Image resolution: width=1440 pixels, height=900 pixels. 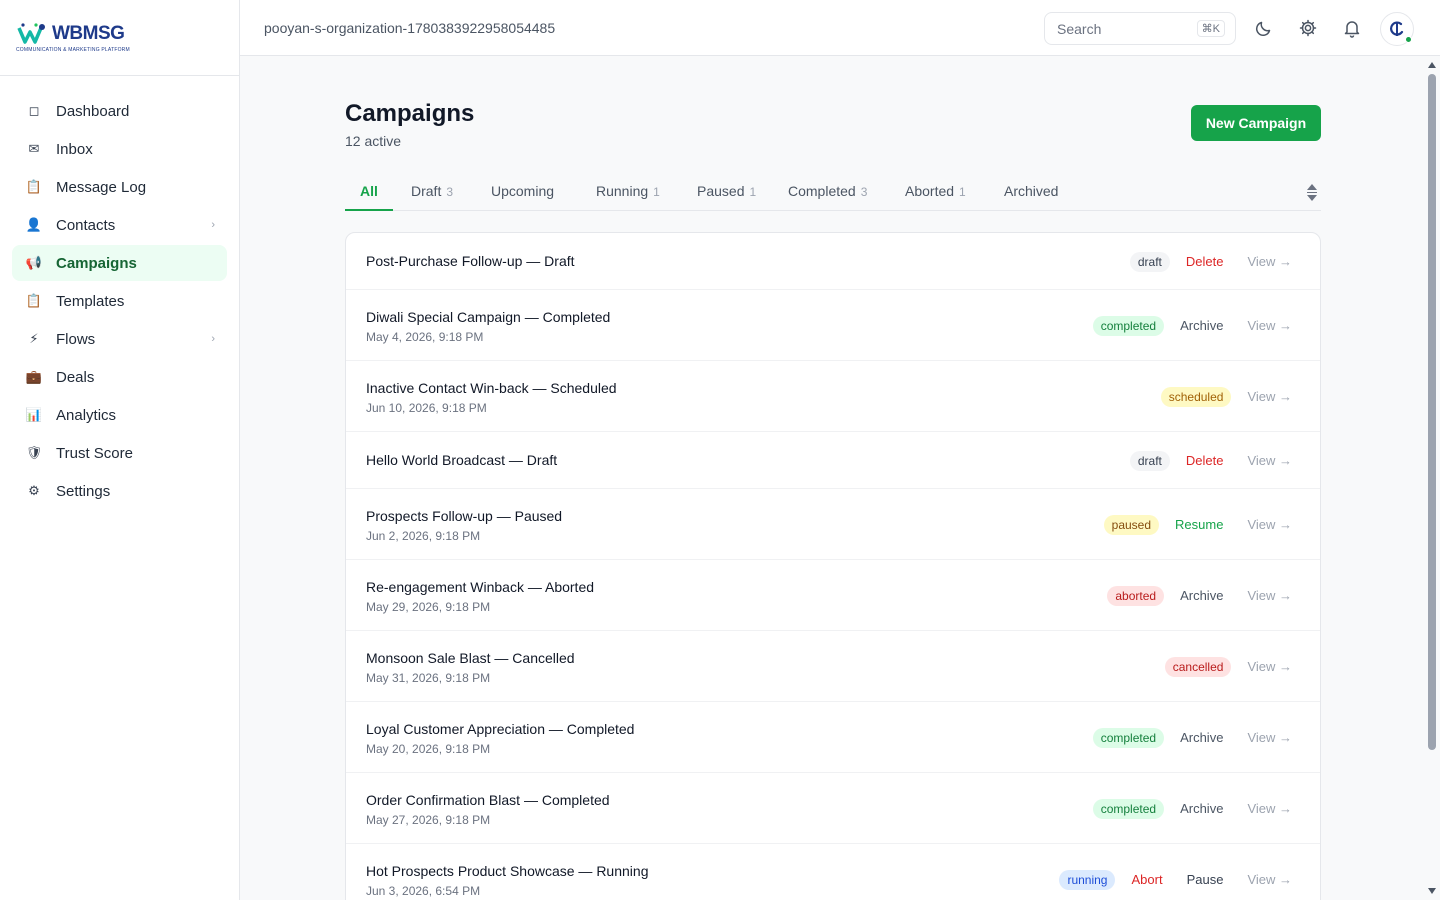 What do you see at coordinates (628, 197) in the screenshot?
I see `tab-running: Running 1` at bounding box center [628, 197].